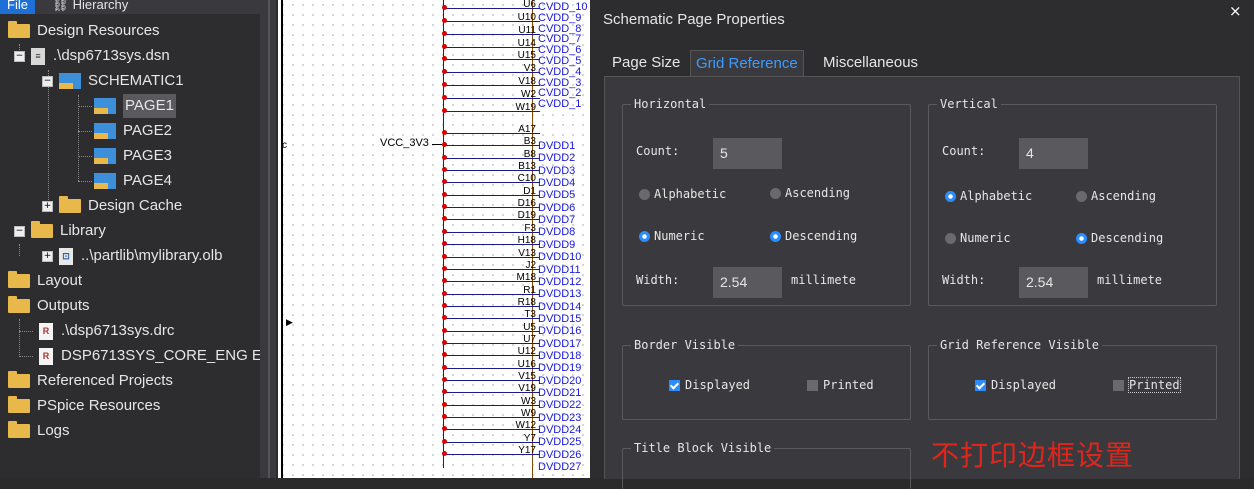 The height and width of the screenshot is (489, 1254). Describe the element at coordinates (1081, 196) in the screenshot. I see `radio-icon` at that location.